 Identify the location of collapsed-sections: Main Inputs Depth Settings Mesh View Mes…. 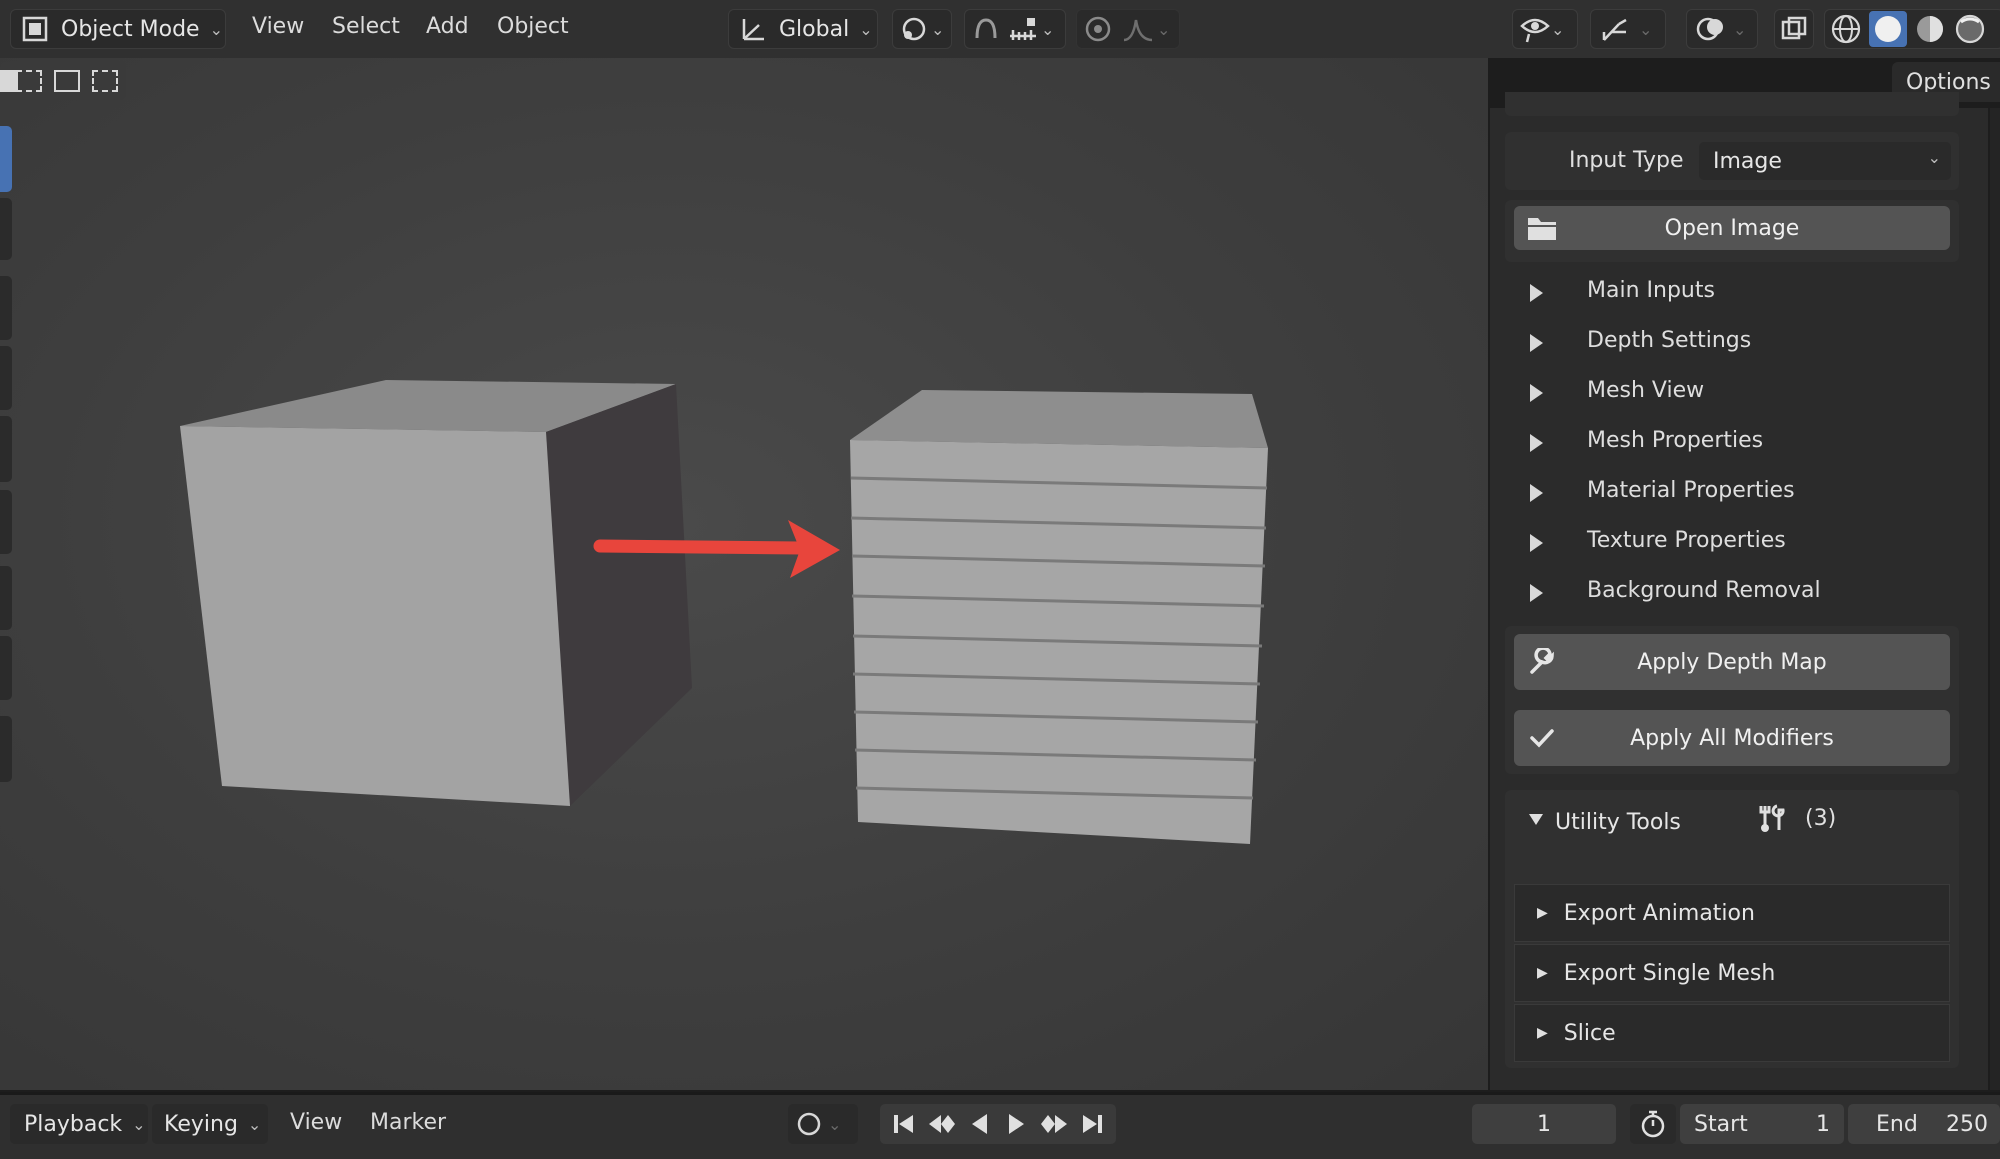
(1732, 441).